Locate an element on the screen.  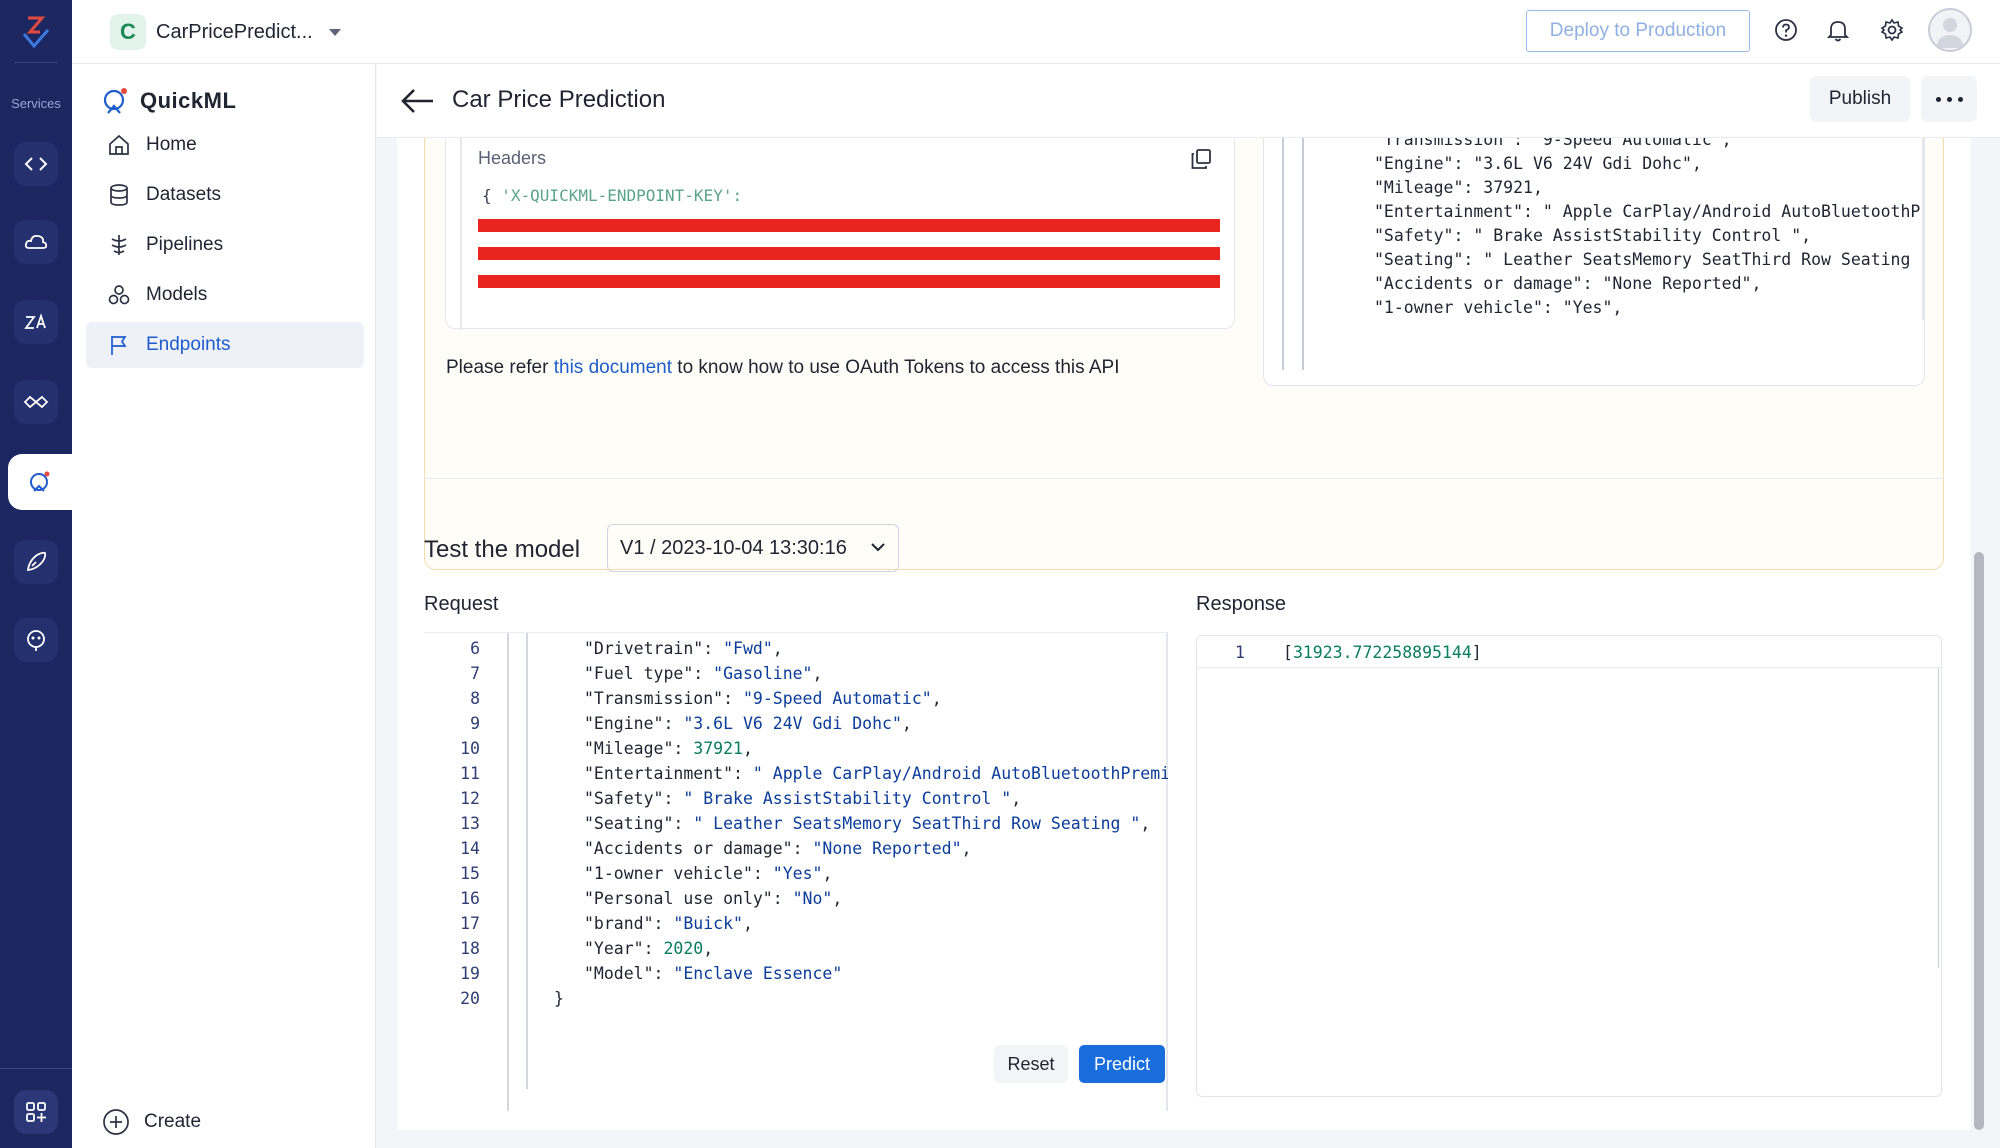
line-number: 19 is located at coordinates (470, 973).